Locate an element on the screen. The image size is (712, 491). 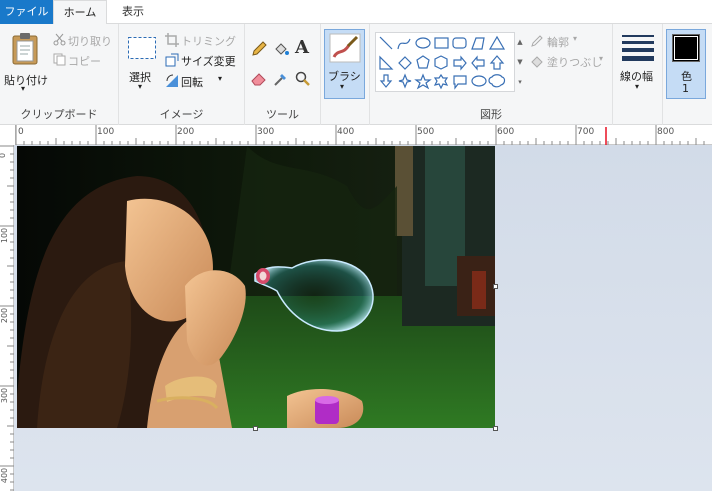
color1-number: 1 is located at coordinates (685, 88).